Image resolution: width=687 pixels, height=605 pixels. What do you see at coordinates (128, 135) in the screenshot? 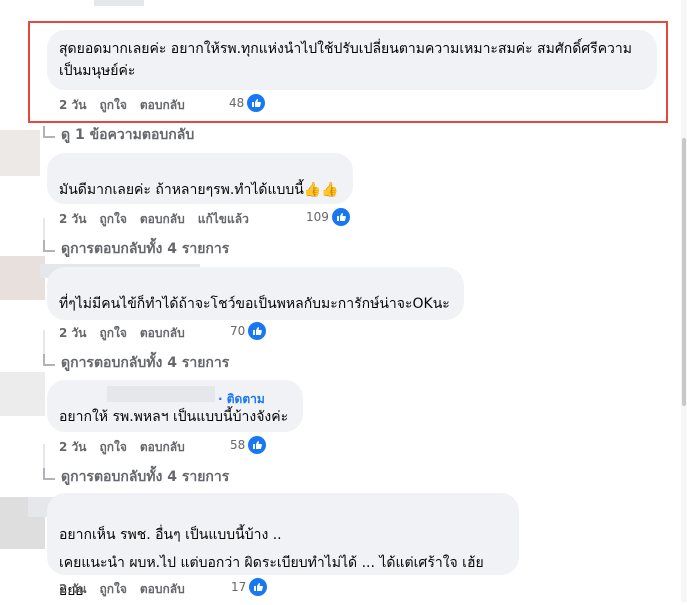
I see `view-replies-label: ดู 1 ข้อความตอบกลับ` at bounding box center [128, 135].